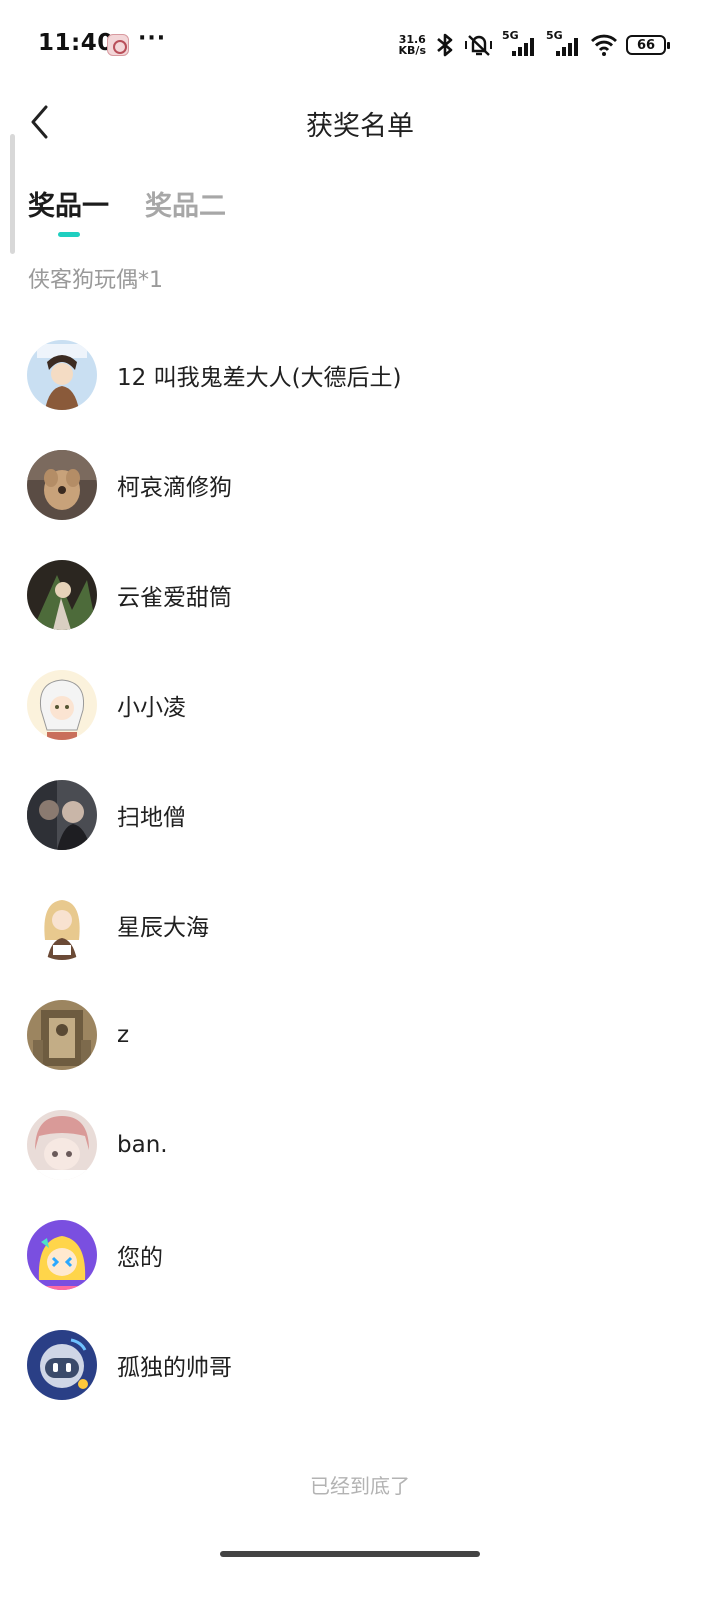 The image size is (720, 1600). I want to click on winner-name: 云雀爱甜筒, so click(174, 598).